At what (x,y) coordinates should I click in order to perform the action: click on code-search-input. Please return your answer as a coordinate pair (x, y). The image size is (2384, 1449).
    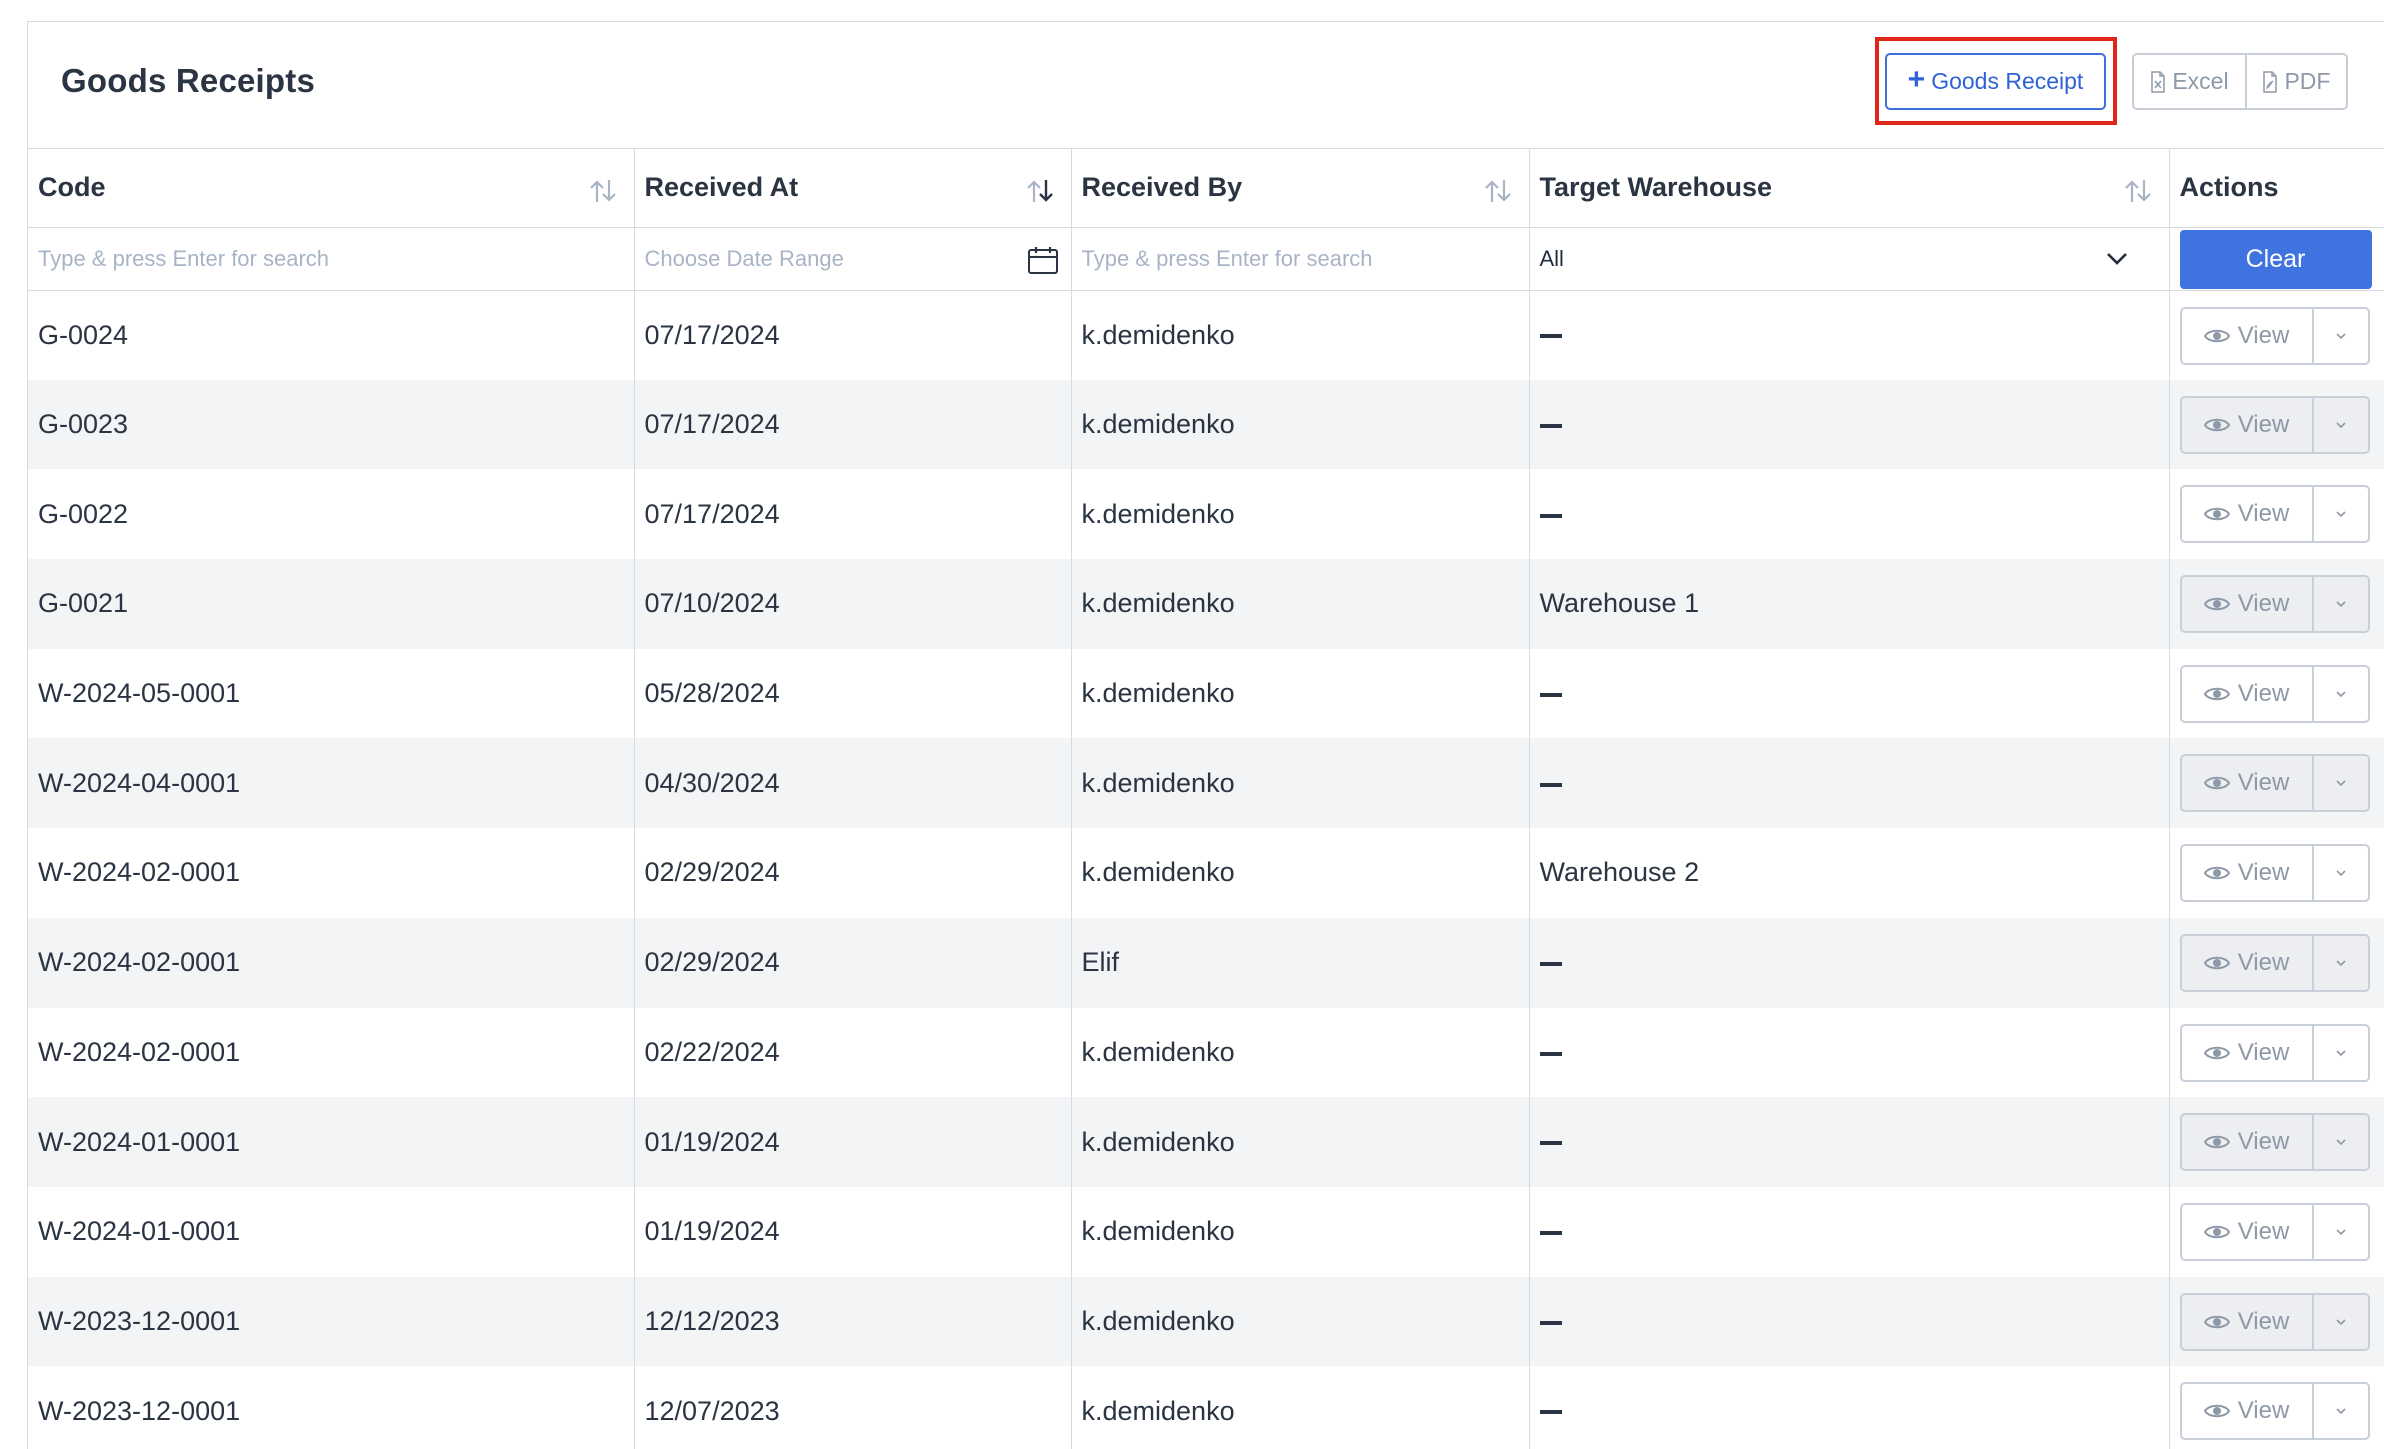
    Looking at the image, I should click on (336, 258).